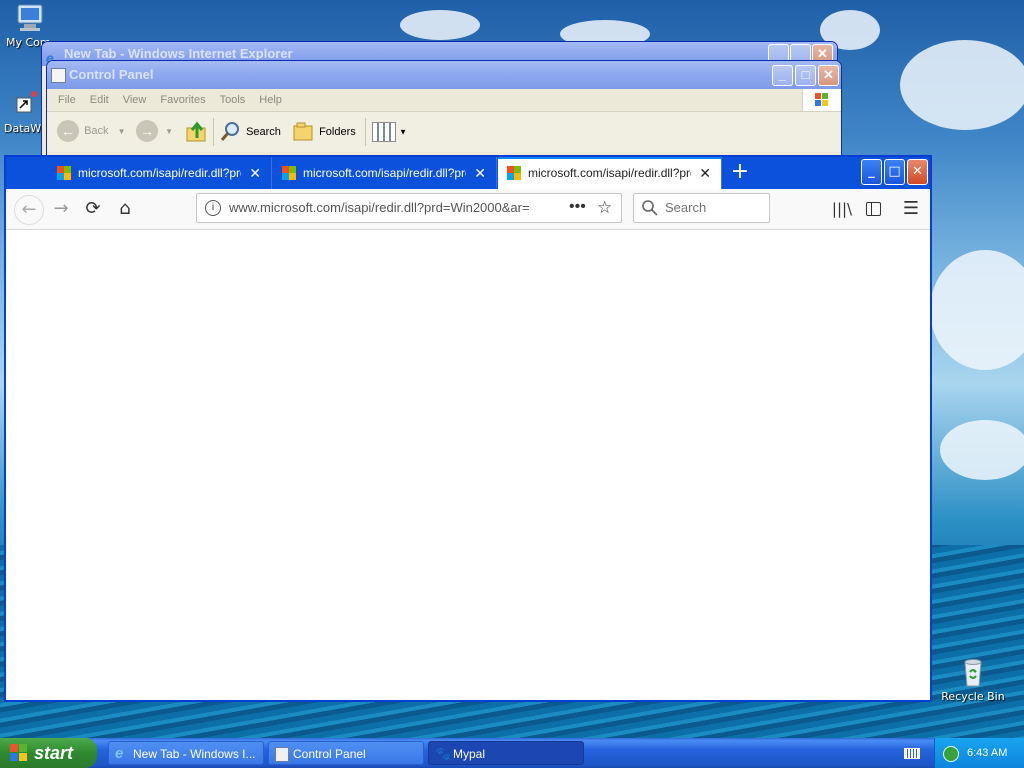  I want to click on system-tray: 6:43 AM, so click(979, 753).